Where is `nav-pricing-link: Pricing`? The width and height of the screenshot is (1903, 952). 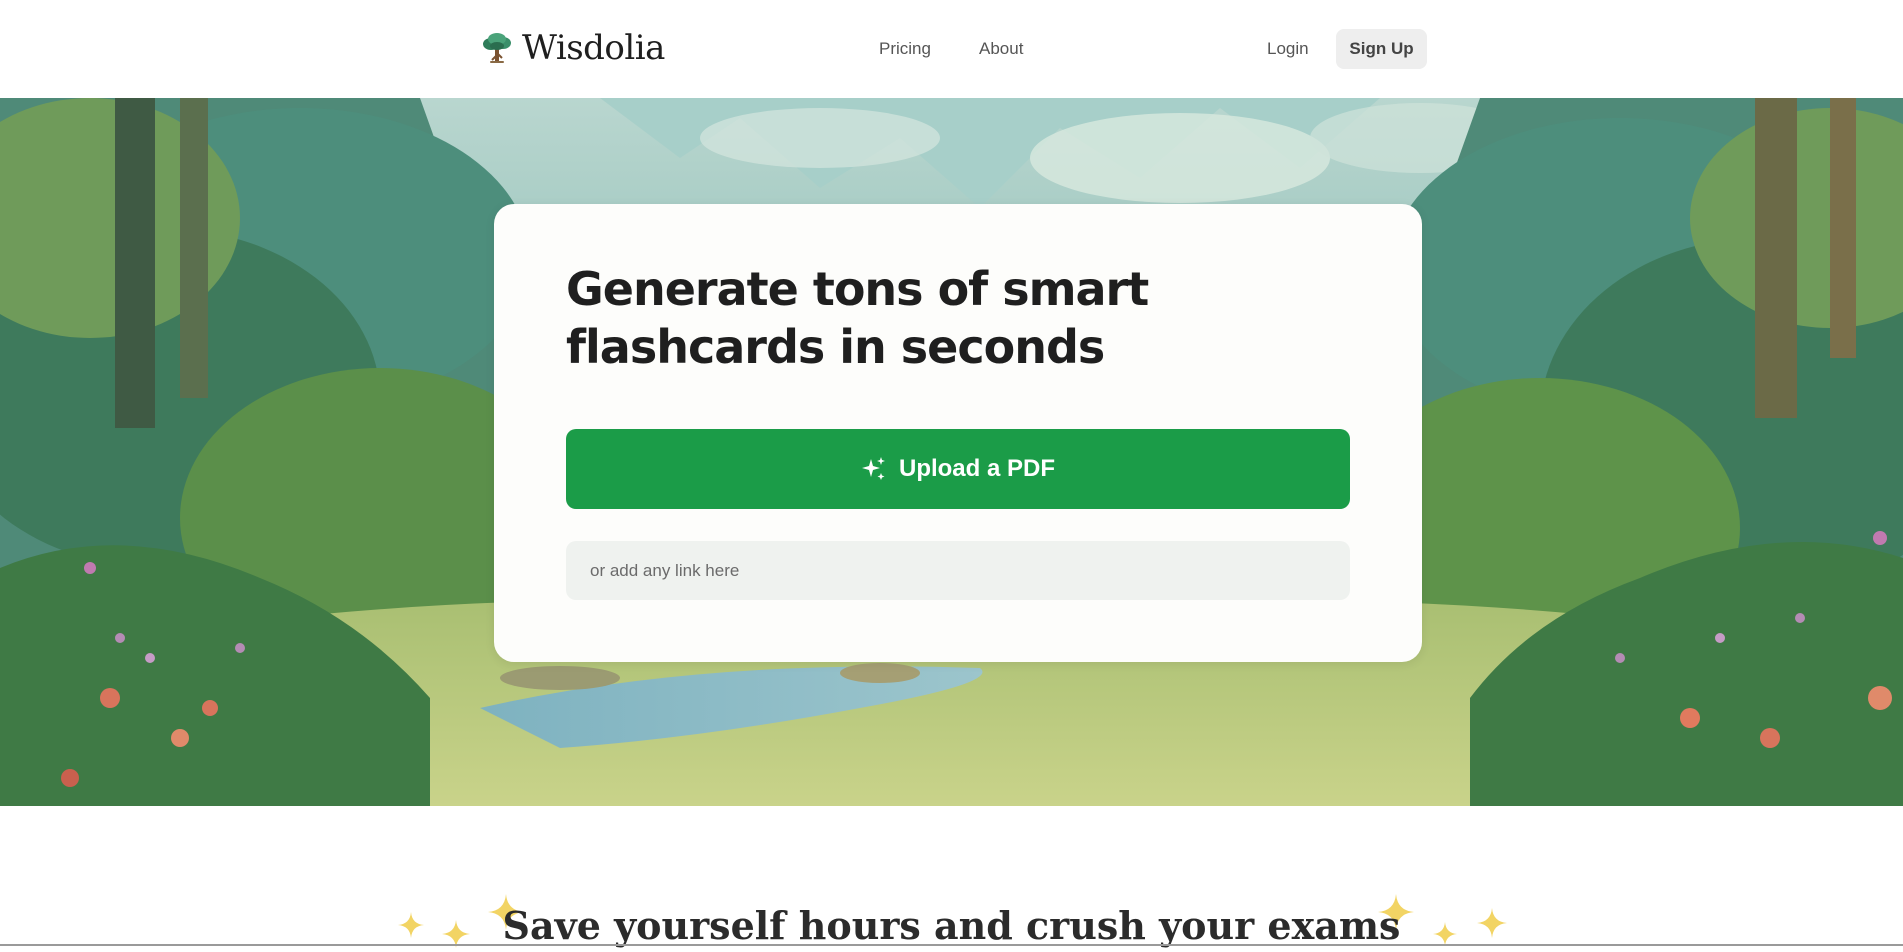 nav-pricing-link: Pricing is located at coordinates (905, 49).